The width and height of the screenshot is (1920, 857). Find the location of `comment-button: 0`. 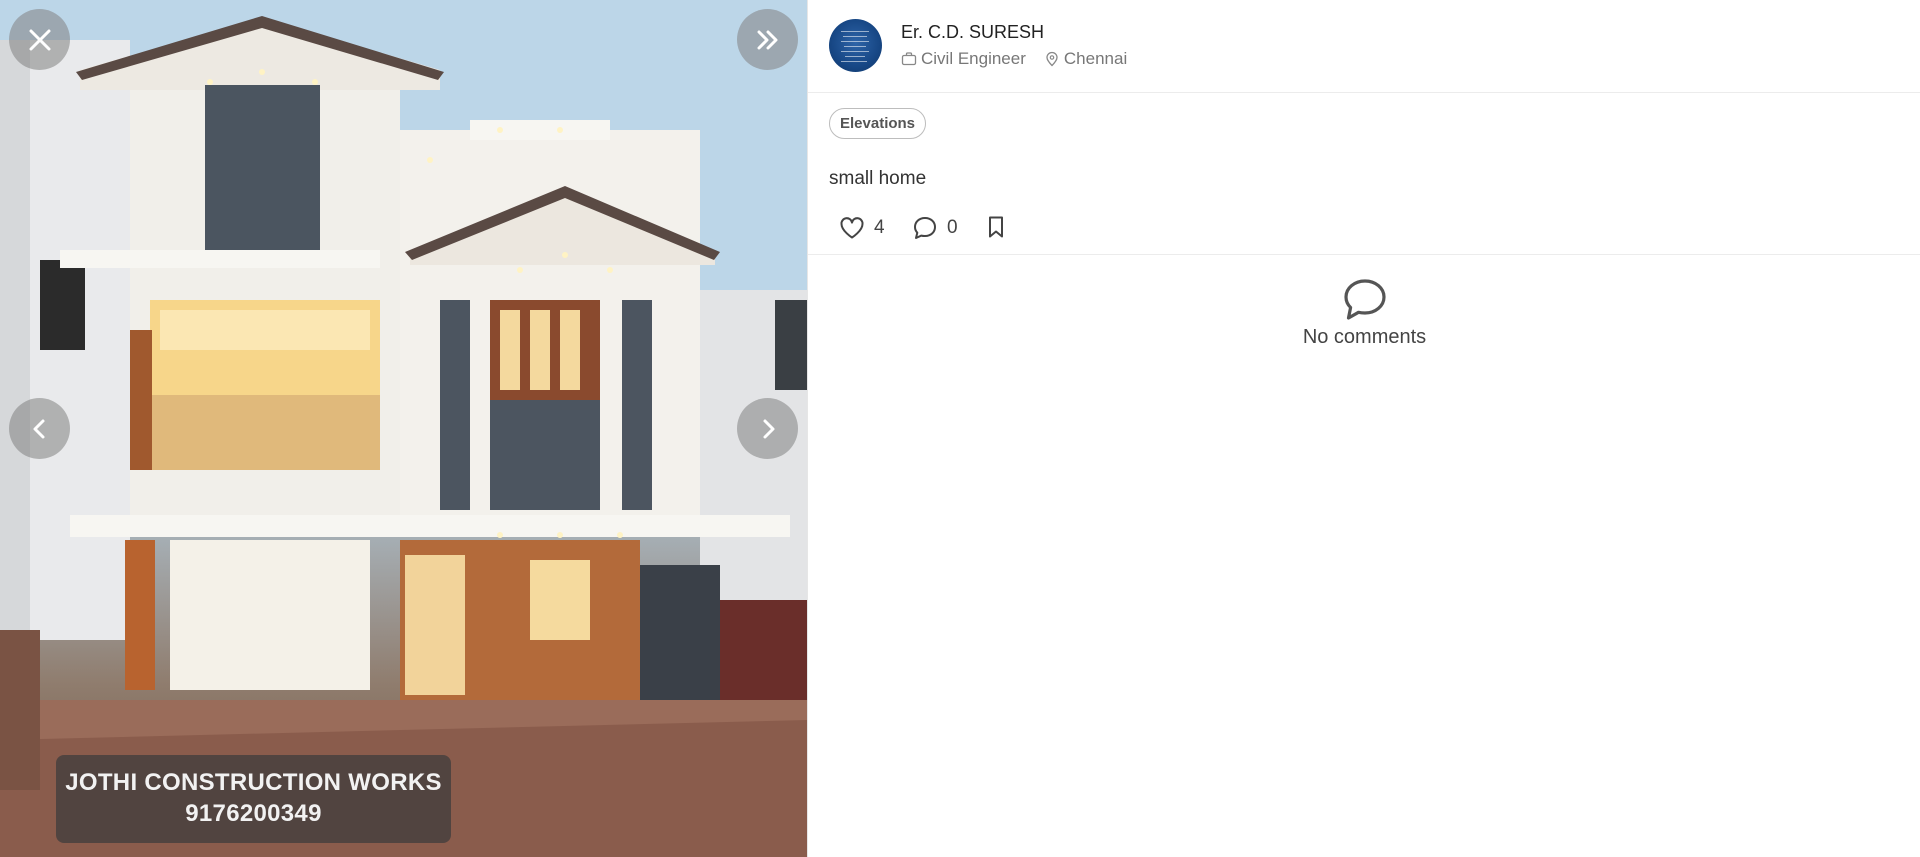

comment-button: 0 is located at coordinates (934, 228).